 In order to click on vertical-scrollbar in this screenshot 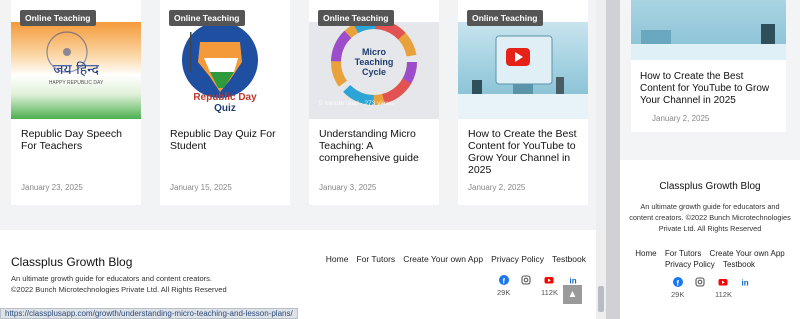, I will do `click(601, 159)`.